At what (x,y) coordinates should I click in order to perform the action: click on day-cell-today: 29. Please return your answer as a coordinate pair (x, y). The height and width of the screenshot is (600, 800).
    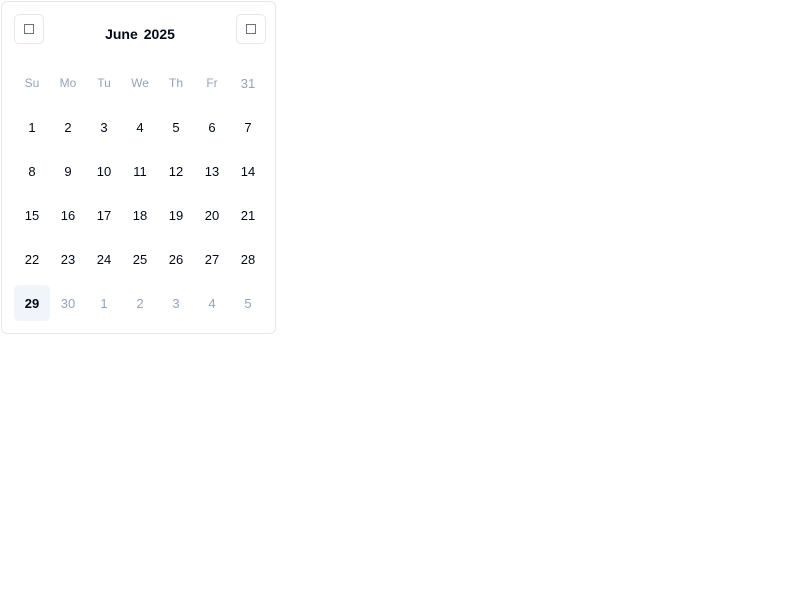
    Looking at the image, I should click on (32, 303).